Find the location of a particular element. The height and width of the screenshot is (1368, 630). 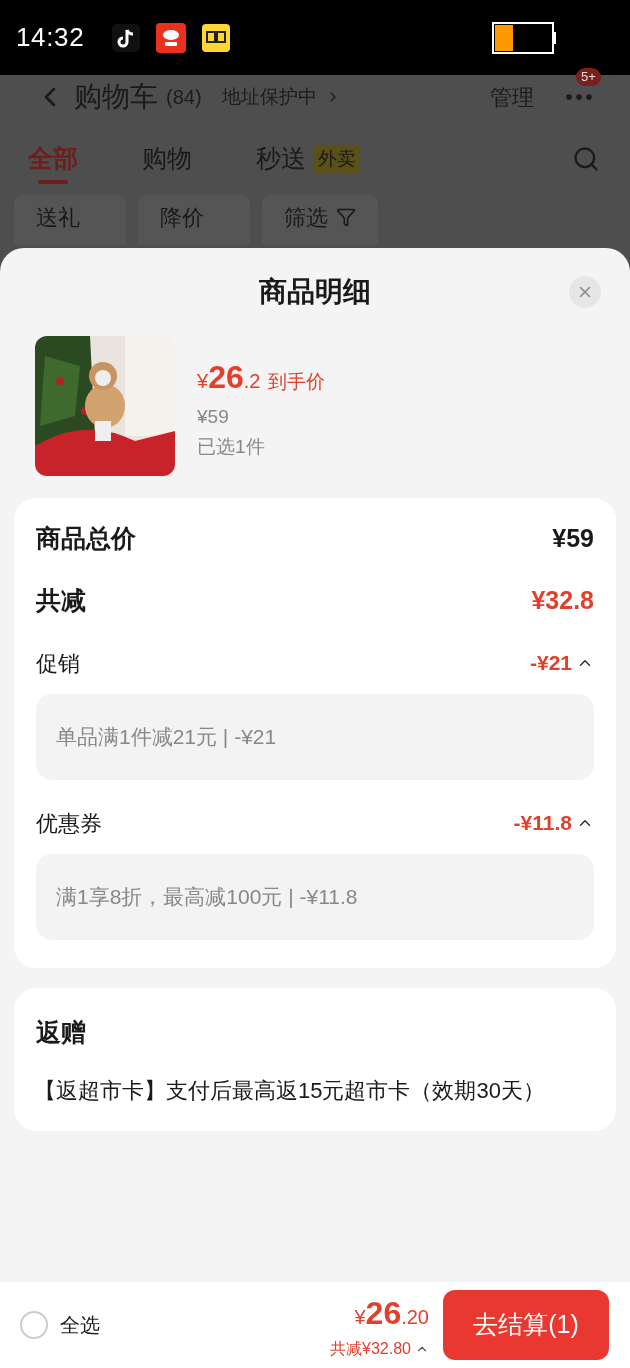

notification-badge: 5+ is located at coordinates (588, 77).